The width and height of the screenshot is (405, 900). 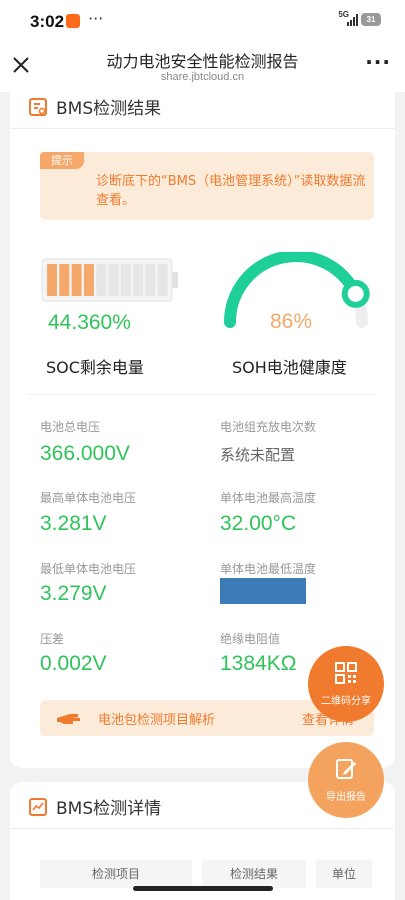 I want to click on page-title: 动力电池安全性能检测报告, so click(x=202, y=61).